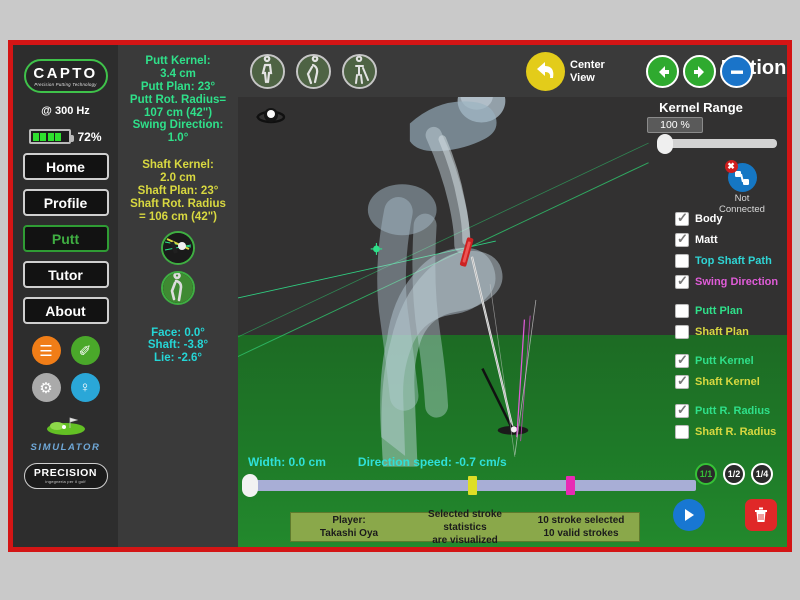 The image size is (800, 600). What do you see at coordinates (762, 474) in the screenshot?
I see `speed-button-1-4: 1/4` at bounding box center [762, 474].